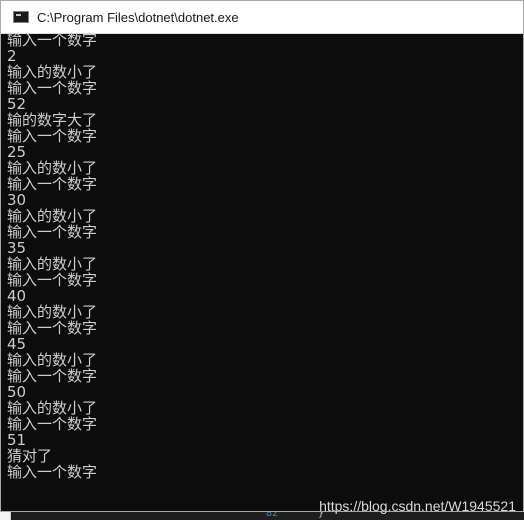 The height and width of the screenshot is (520, 524). What do you see at coordinates (52, 120) in the screenshot?
I see `console-line: 输的数字大了` at bounding box center [52, 120].